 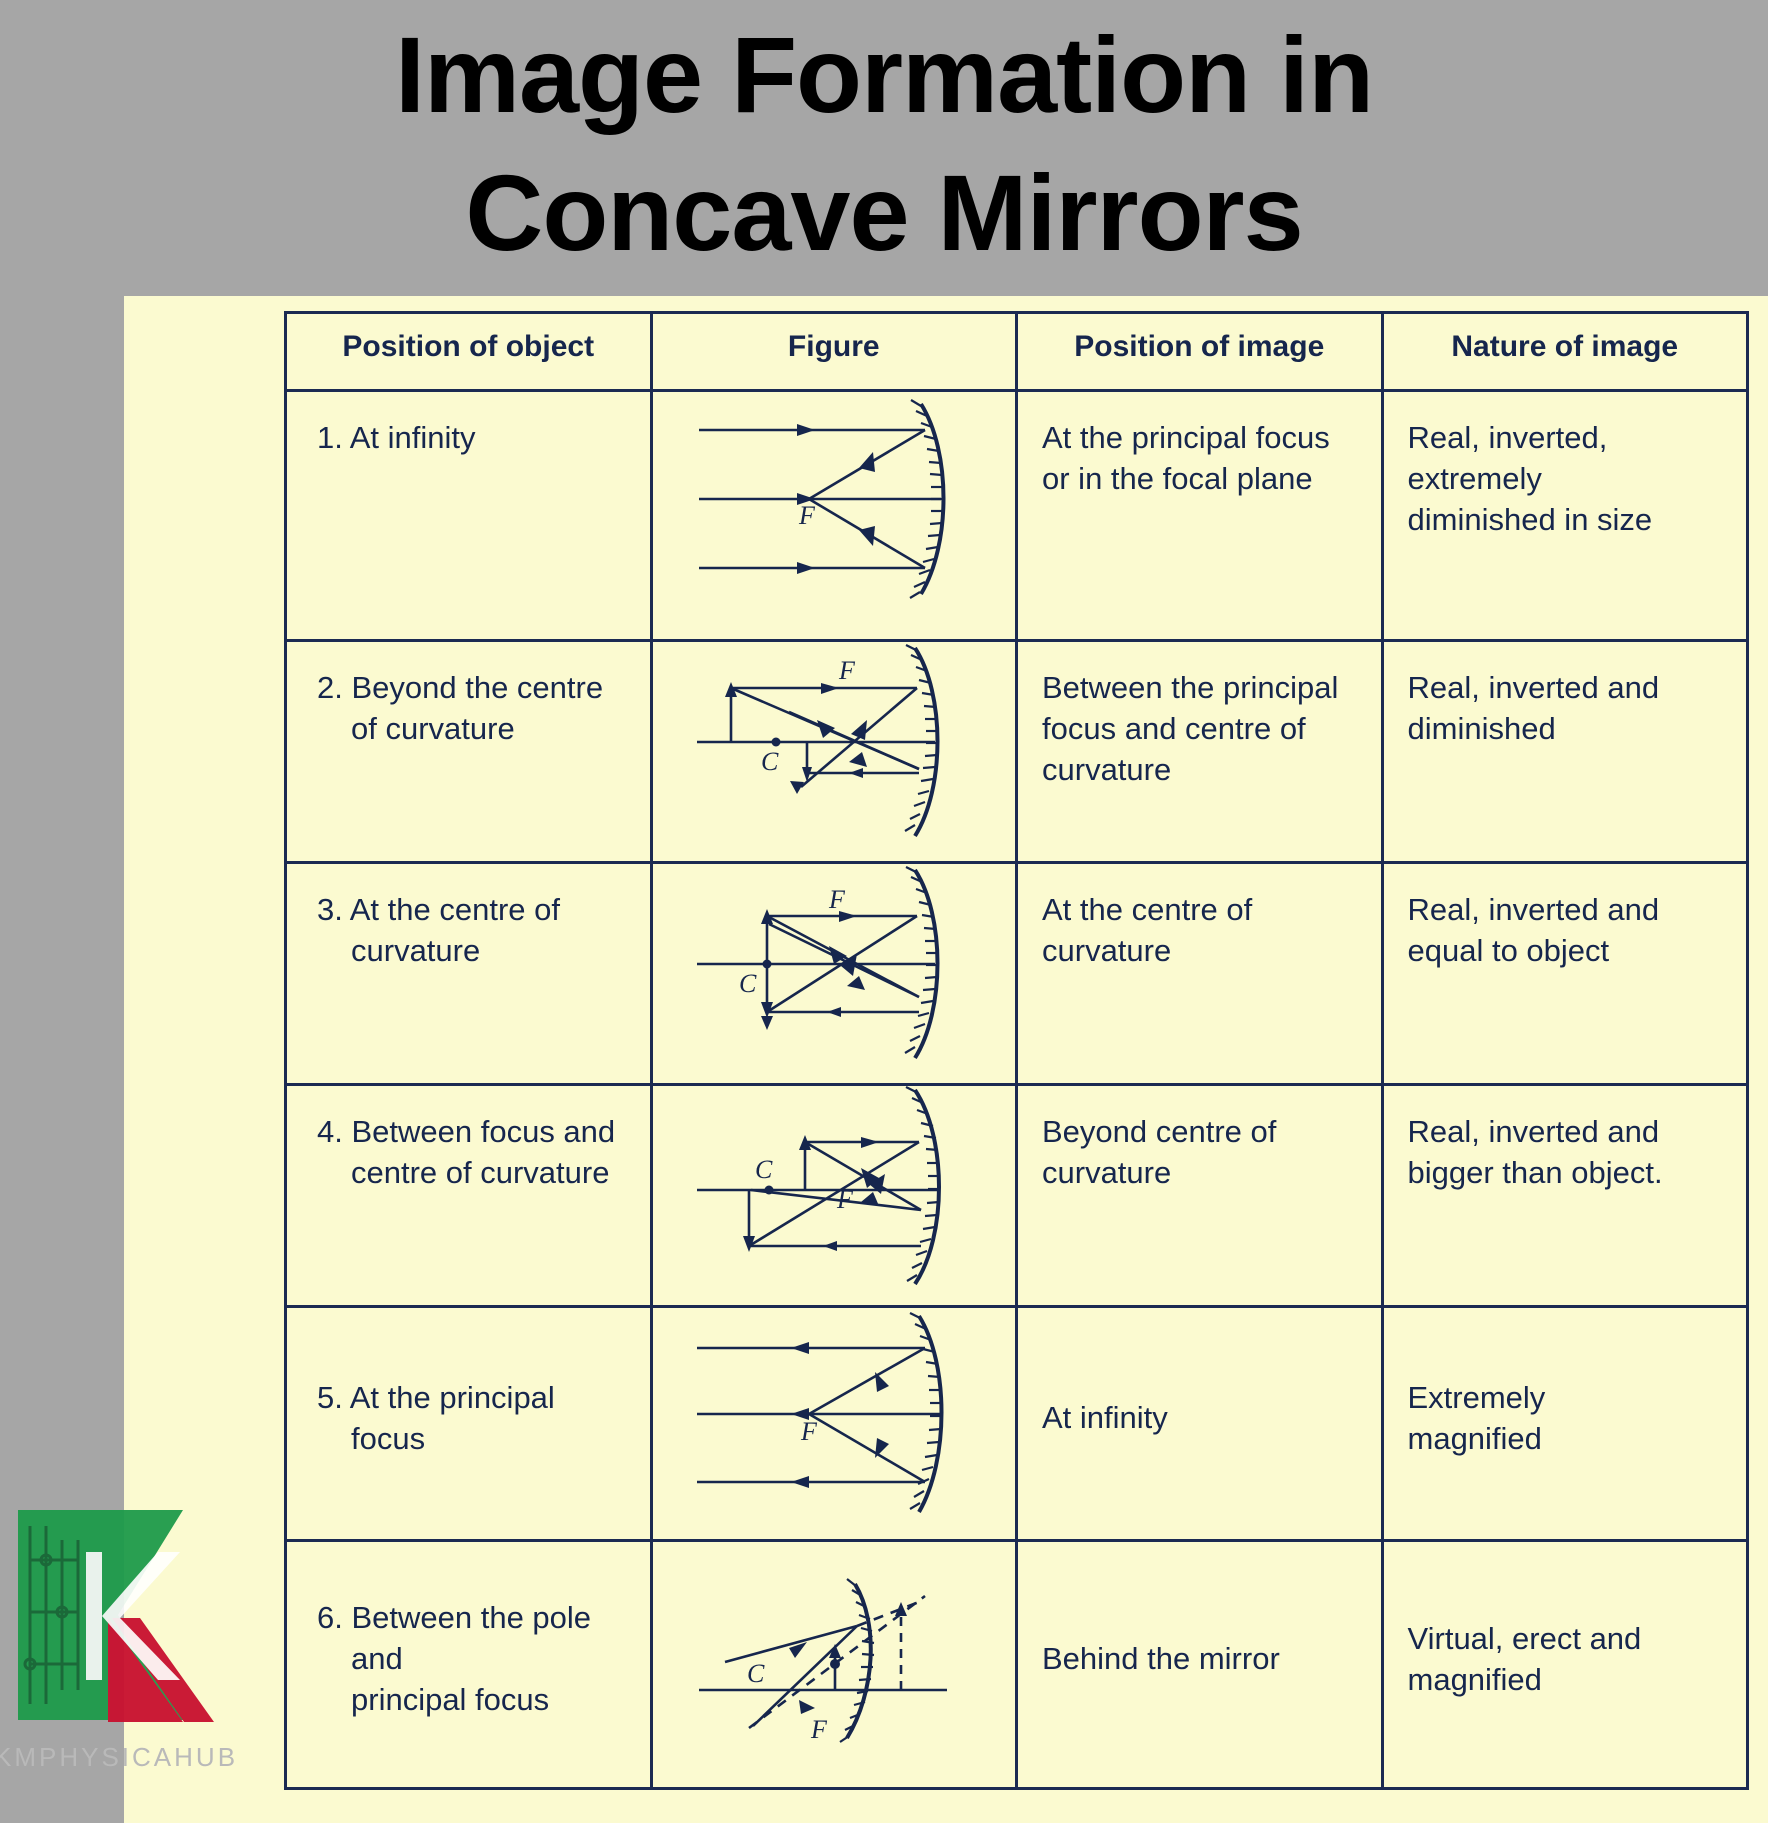 I want to click on row4-position-text: 4. Between focus and centre of curvature, so click(x=466, y=1152).